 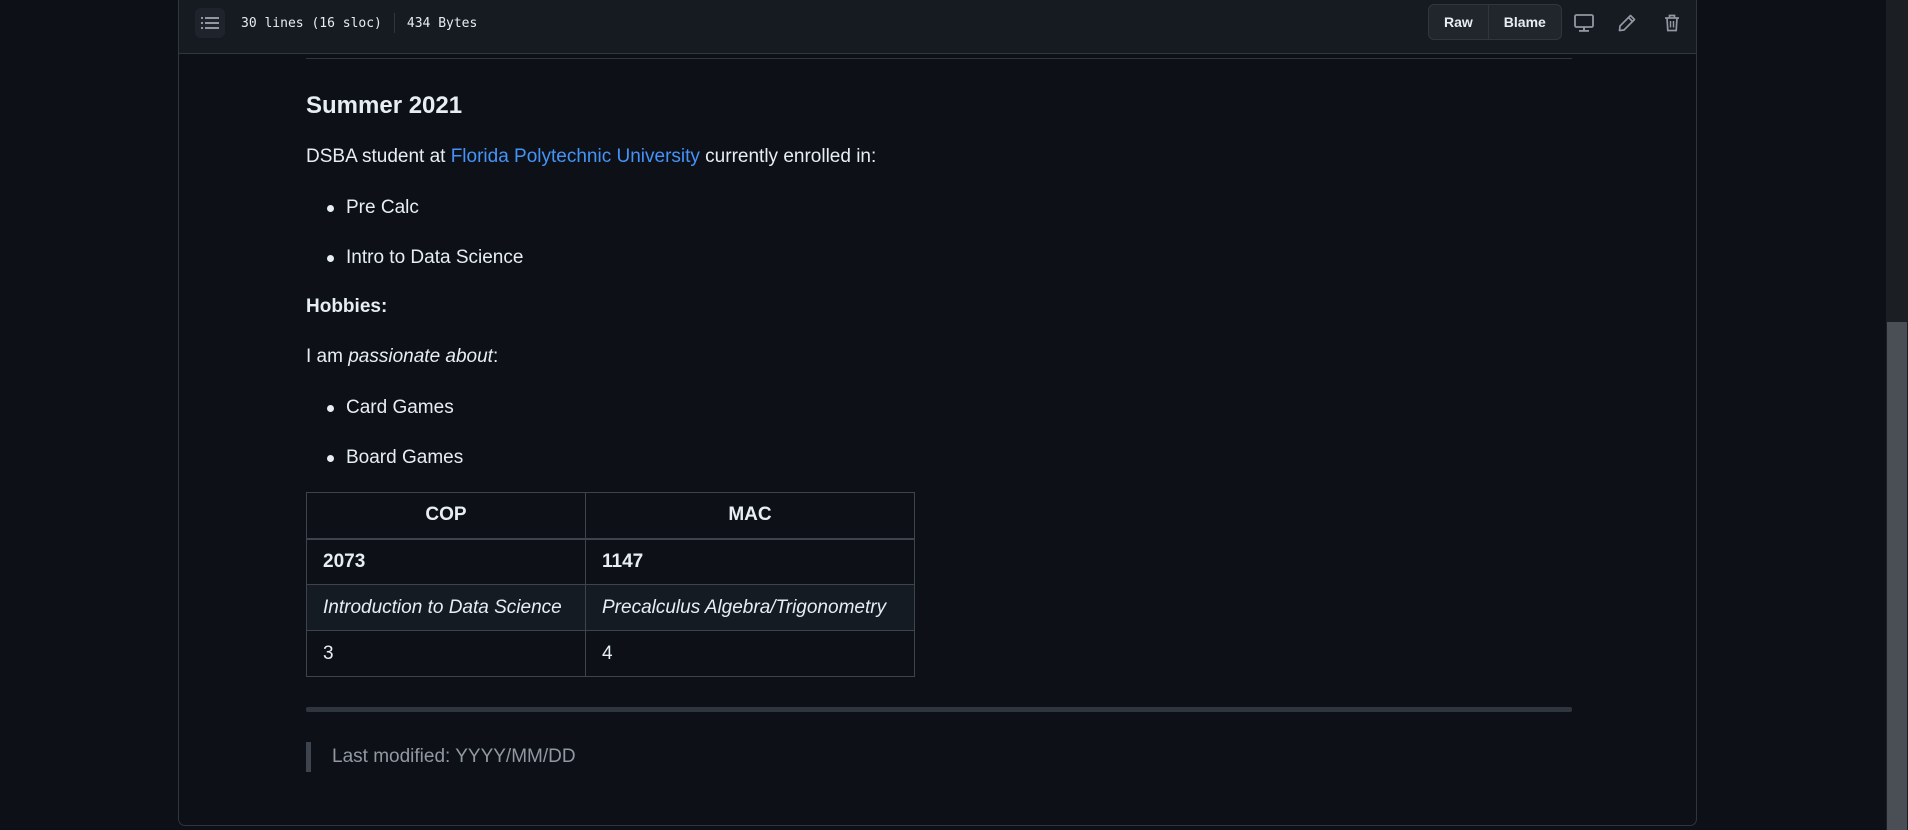 I want to click on delete-button, so click(x=1672, y=23).